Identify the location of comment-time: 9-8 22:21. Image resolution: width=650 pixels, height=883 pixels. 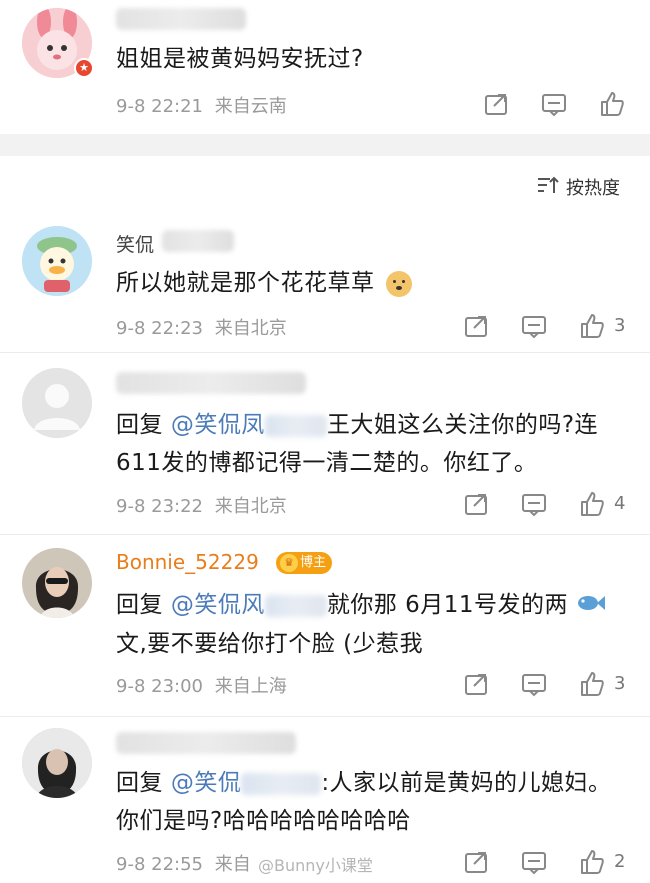
(159, 106).